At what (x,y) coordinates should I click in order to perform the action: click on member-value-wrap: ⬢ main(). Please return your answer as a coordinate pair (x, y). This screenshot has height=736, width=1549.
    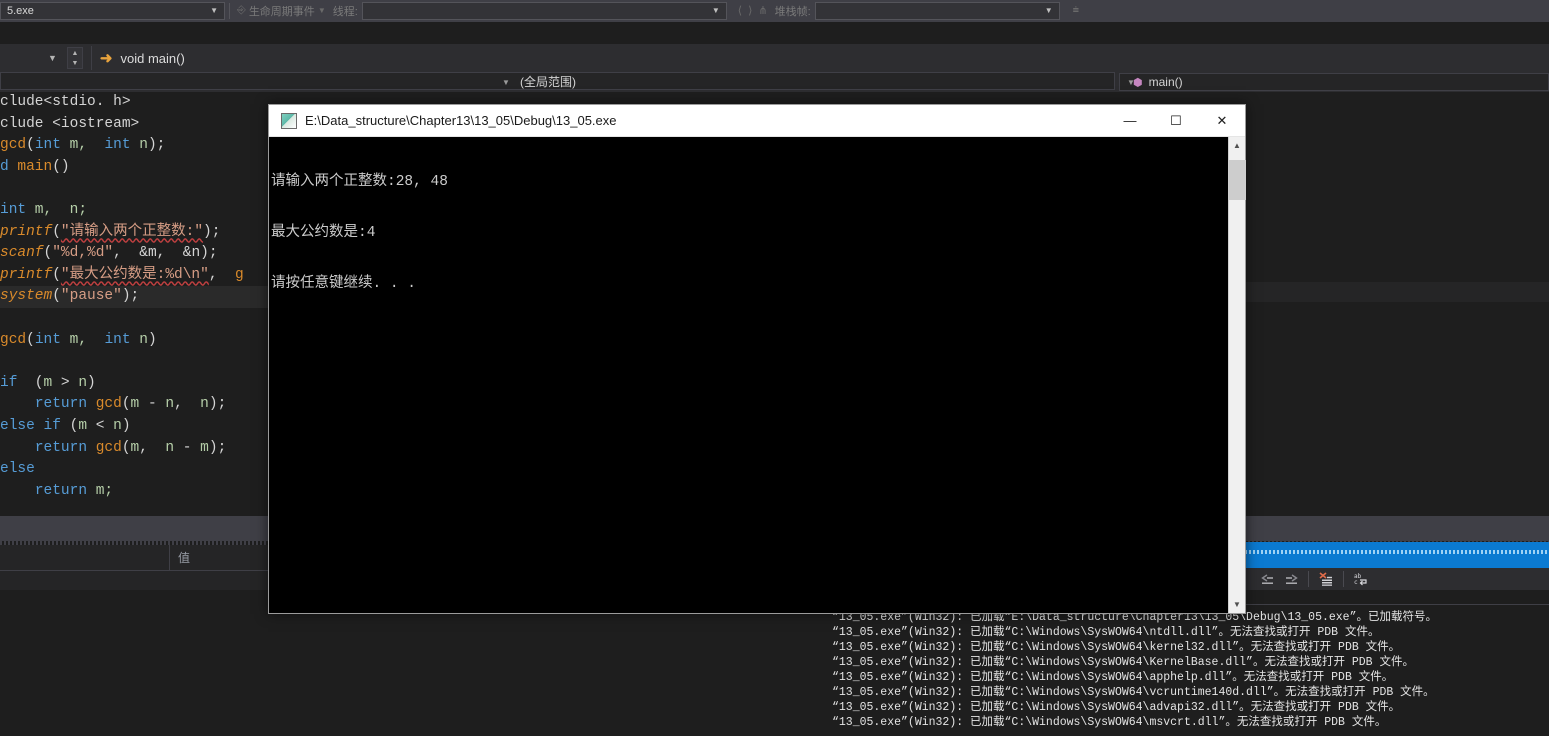
    Looking at the image, I should click on (1158, 82).